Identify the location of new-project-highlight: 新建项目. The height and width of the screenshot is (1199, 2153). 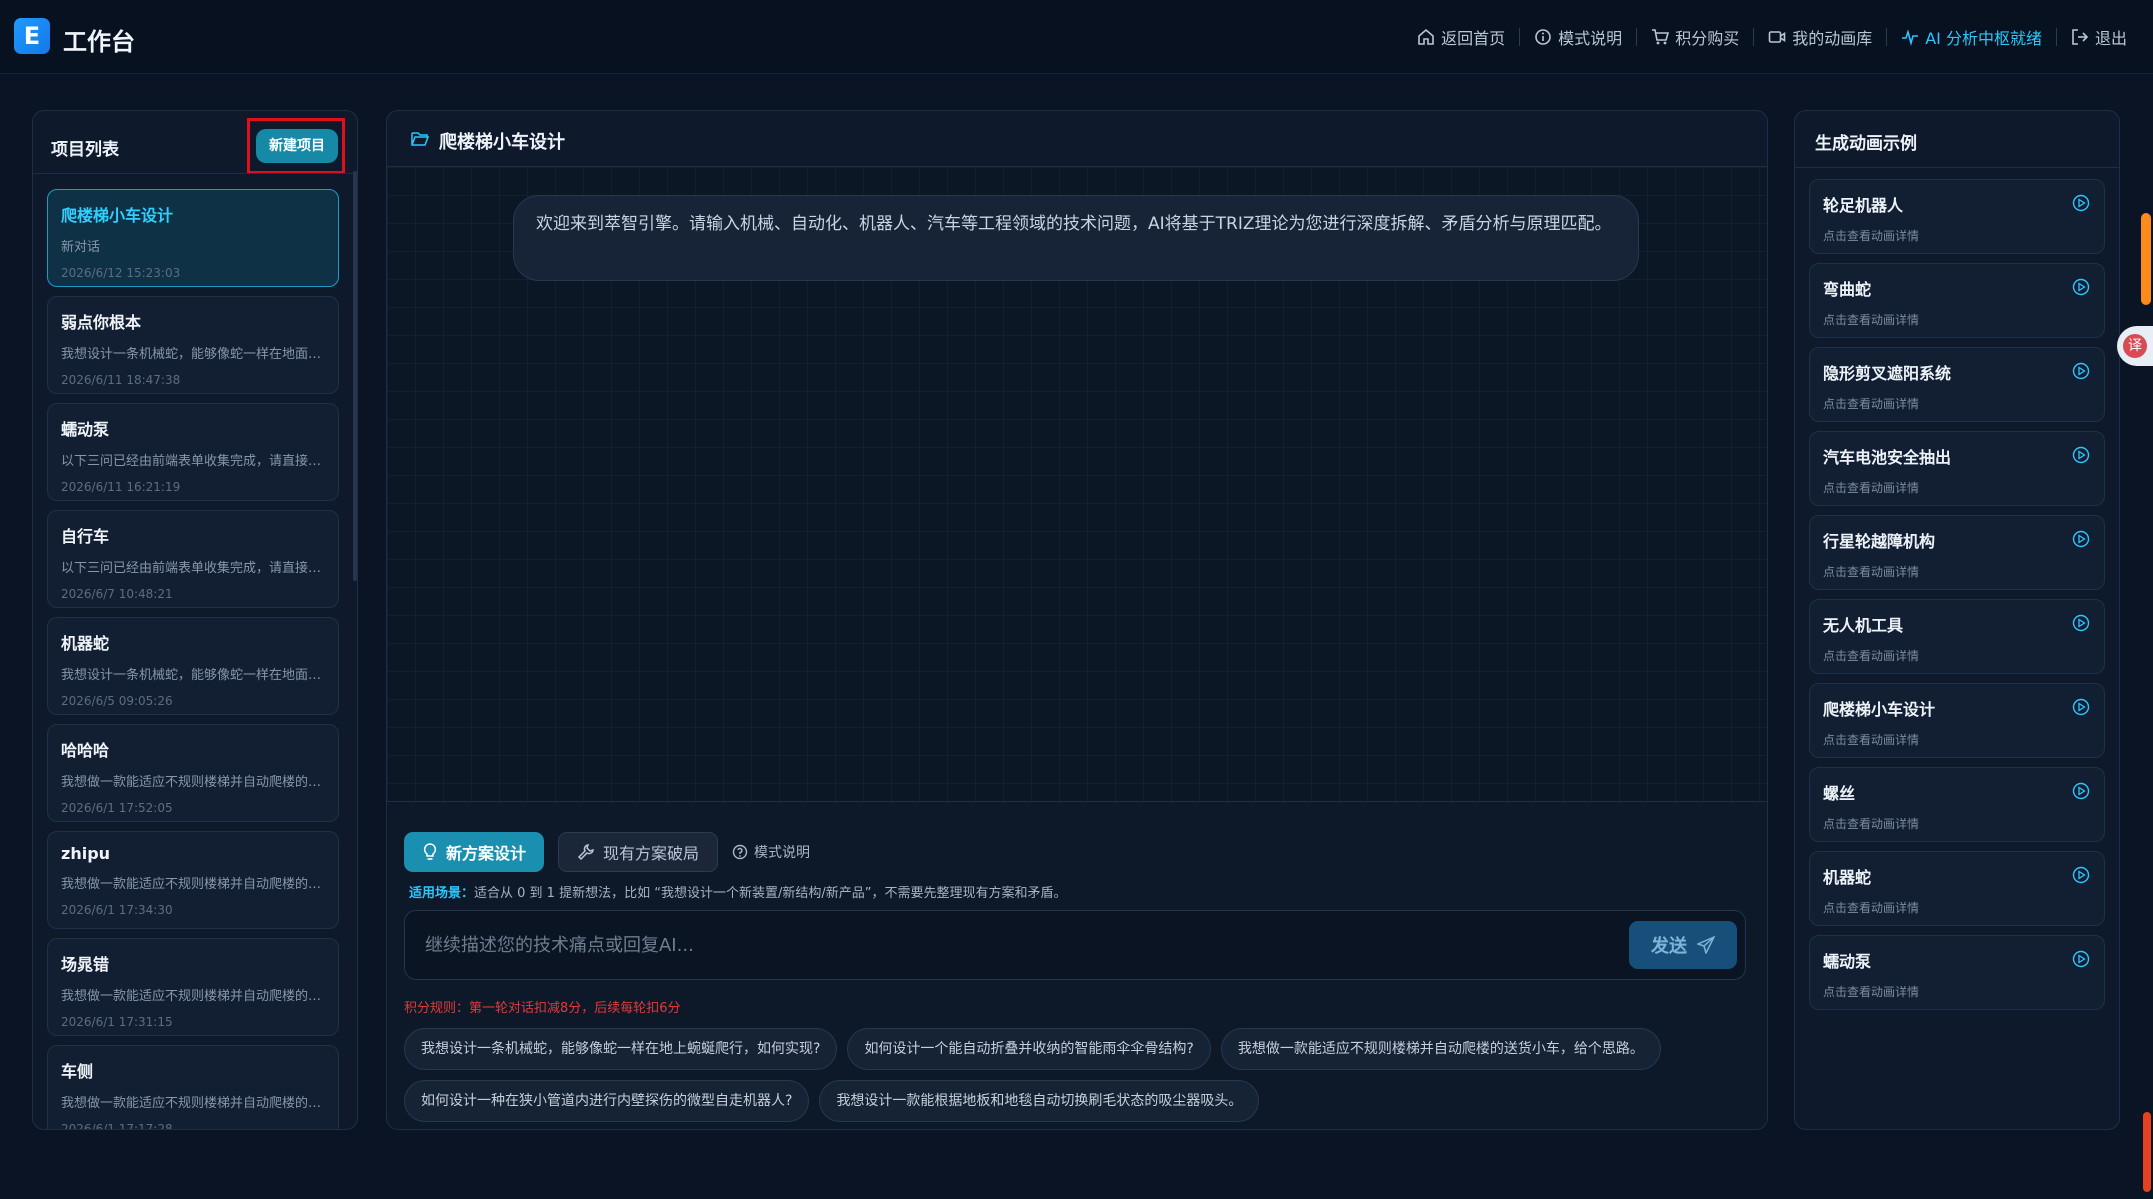
(296, 146).